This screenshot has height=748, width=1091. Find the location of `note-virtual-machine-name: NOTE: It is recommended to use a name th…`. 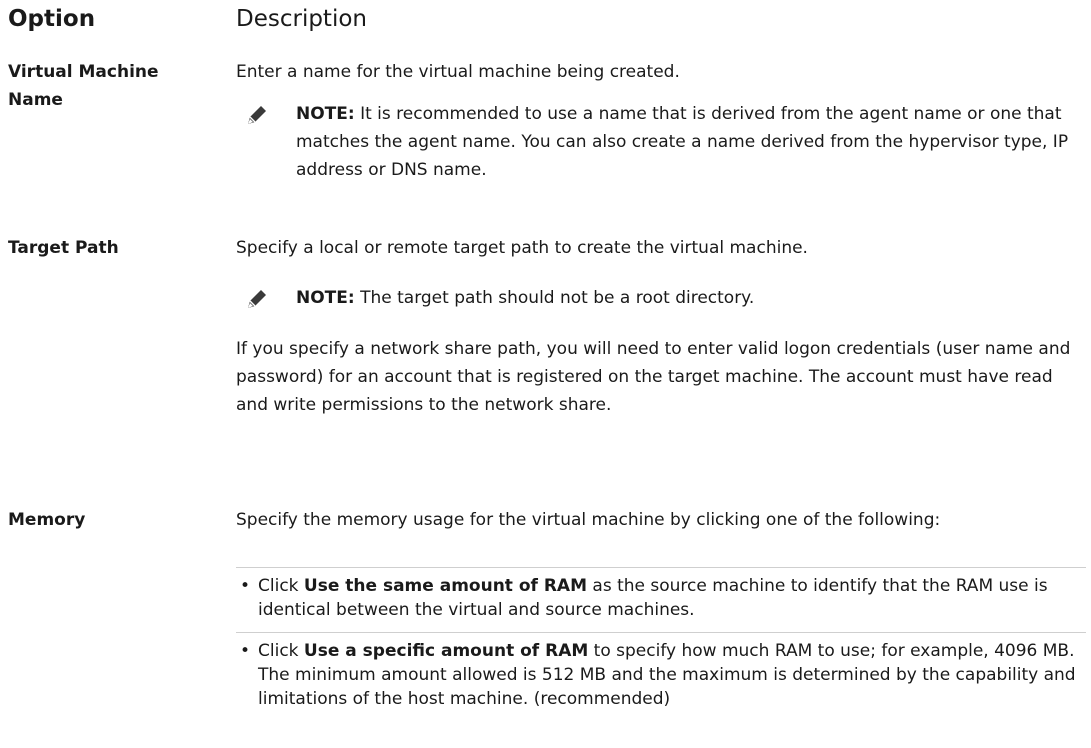

note-virtual-machine-name: NOTE: It is recommended to use a name th… is located at coordinates (666, 142).